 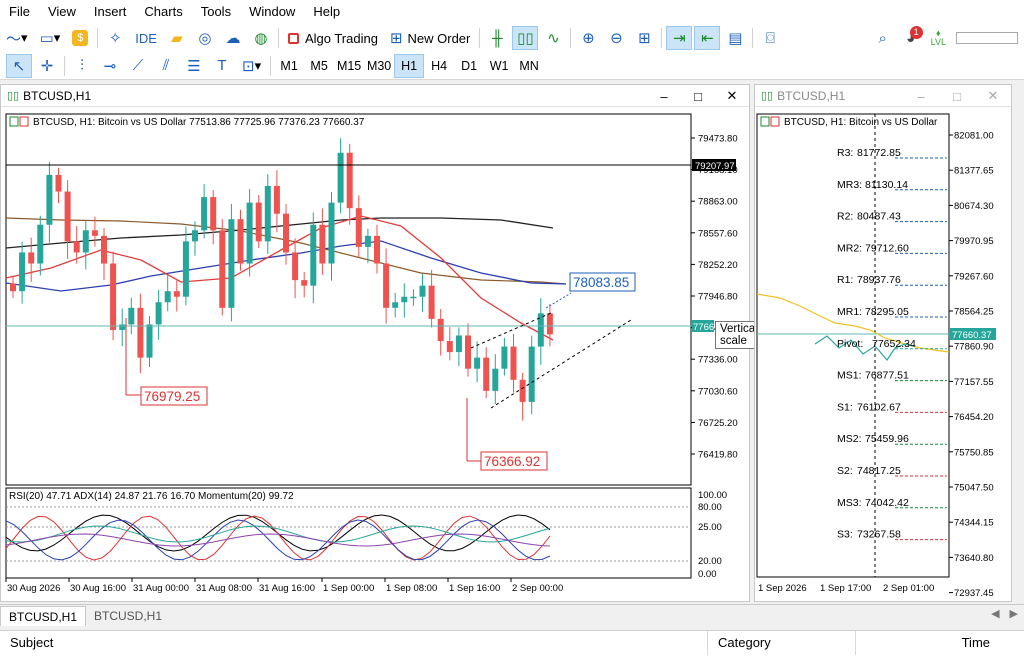 I want to click on account-level: ♦ LVL, so click(x=938, y=38).